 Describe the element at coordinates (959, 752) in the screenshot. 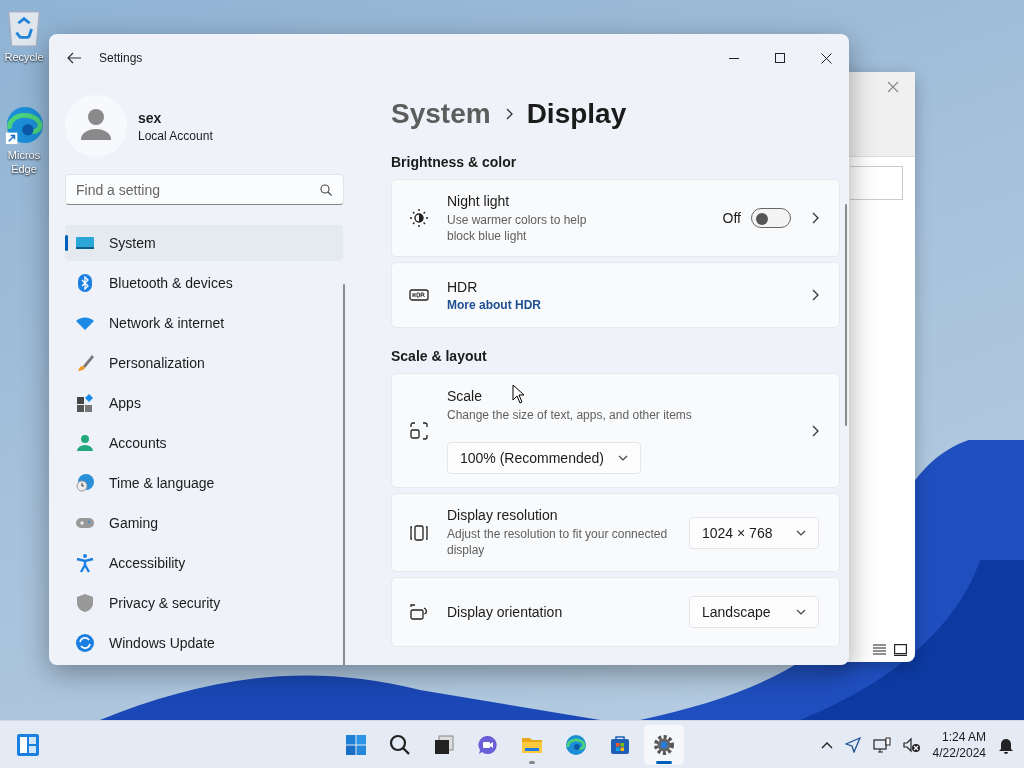

I see `clock-date: 4/22/2024` at that location.